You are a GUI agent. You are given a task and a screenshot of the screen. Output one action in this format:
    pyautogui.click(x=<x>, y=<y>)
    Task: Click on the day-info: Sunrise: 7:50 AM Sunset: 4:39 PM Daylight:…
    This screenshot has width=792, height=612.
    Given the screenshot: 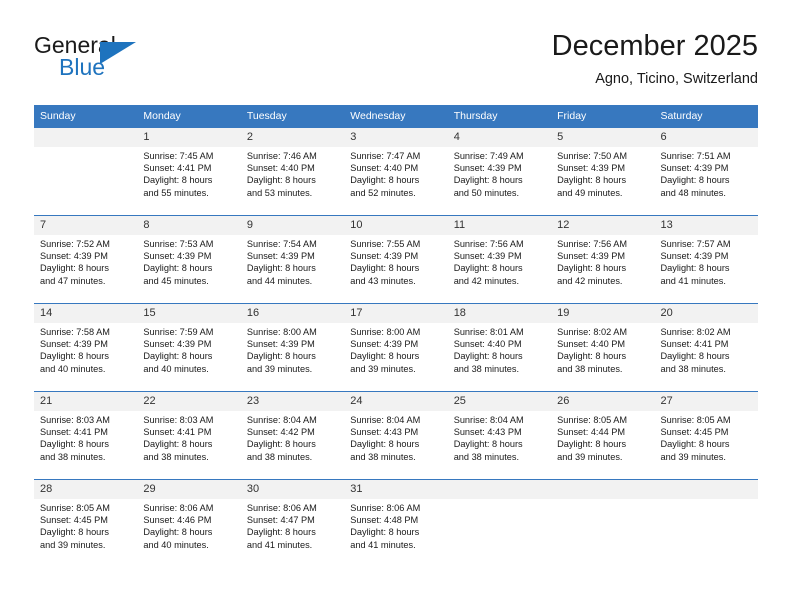 What is the action you would take?
    pyautogui.click(x=602, y=173)
    